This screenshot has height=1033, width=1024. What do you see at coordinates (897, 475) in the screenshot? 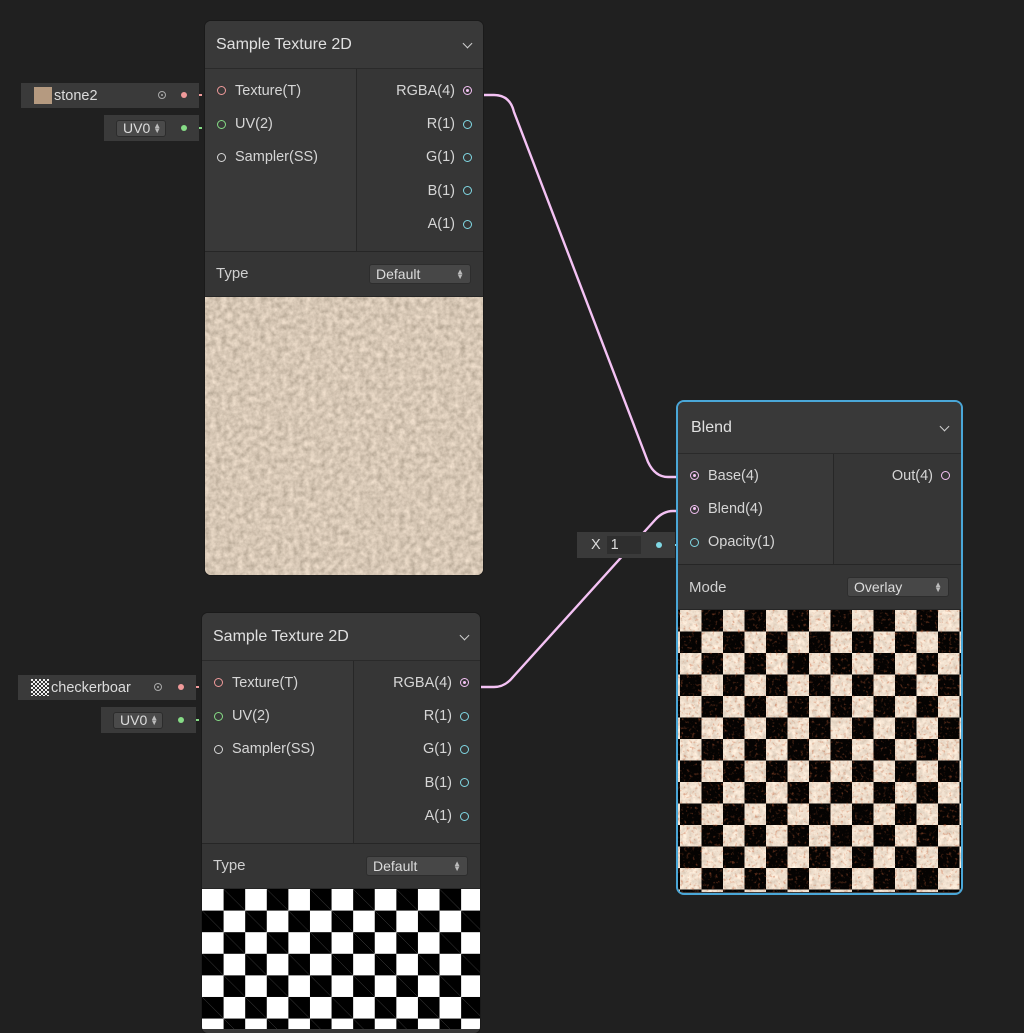
I see `port-out: Out(4)` at bounding box center [897, 475].